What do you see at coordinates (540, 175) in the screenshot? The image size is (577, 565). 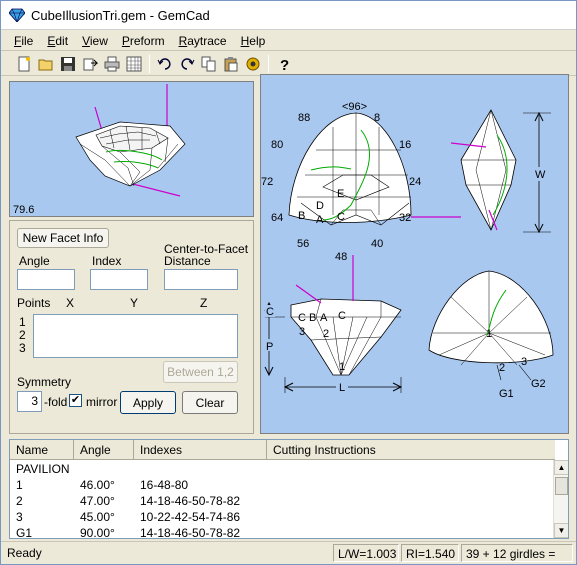 I see `dim-W: W` at bounding box center [540, 175].